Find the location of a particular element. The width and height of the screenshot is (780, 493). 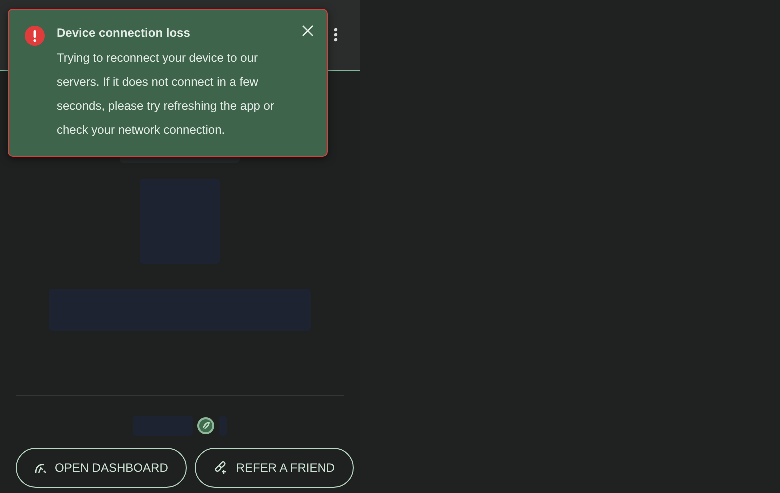

toast-message: Trying to reconnect your device to our servers. If it does not connect in a few seconds, please try refreshing the app or check your network connection. is located at coordinates (166, 94).